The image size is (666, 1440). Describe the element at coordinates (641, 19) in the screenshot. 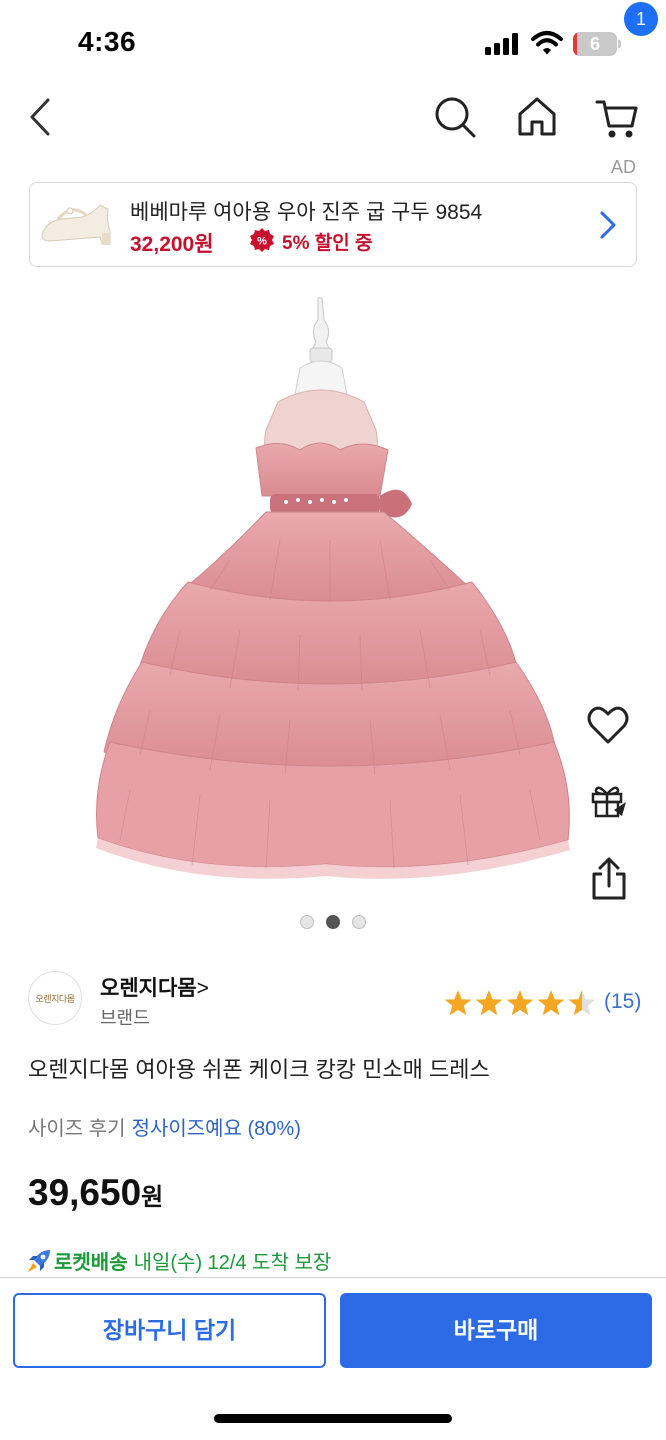

I see `cart-count-badge: 1` at that location.